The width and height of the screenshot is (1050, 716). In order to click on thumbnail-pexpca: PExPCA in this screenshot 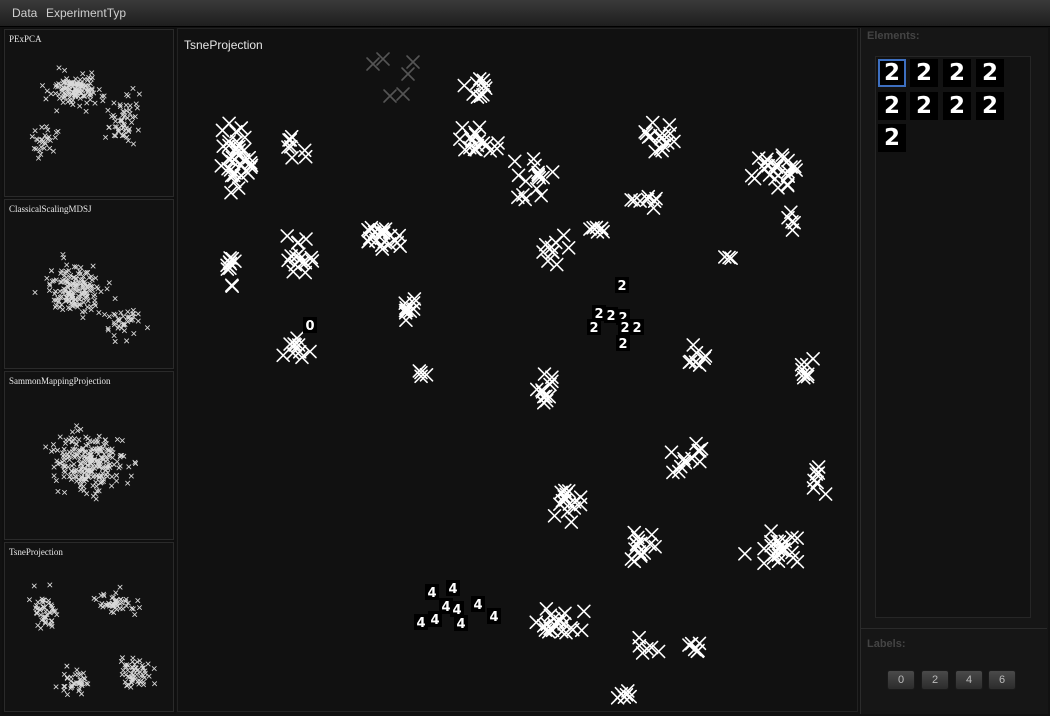, I will do `click(89, 113)`.